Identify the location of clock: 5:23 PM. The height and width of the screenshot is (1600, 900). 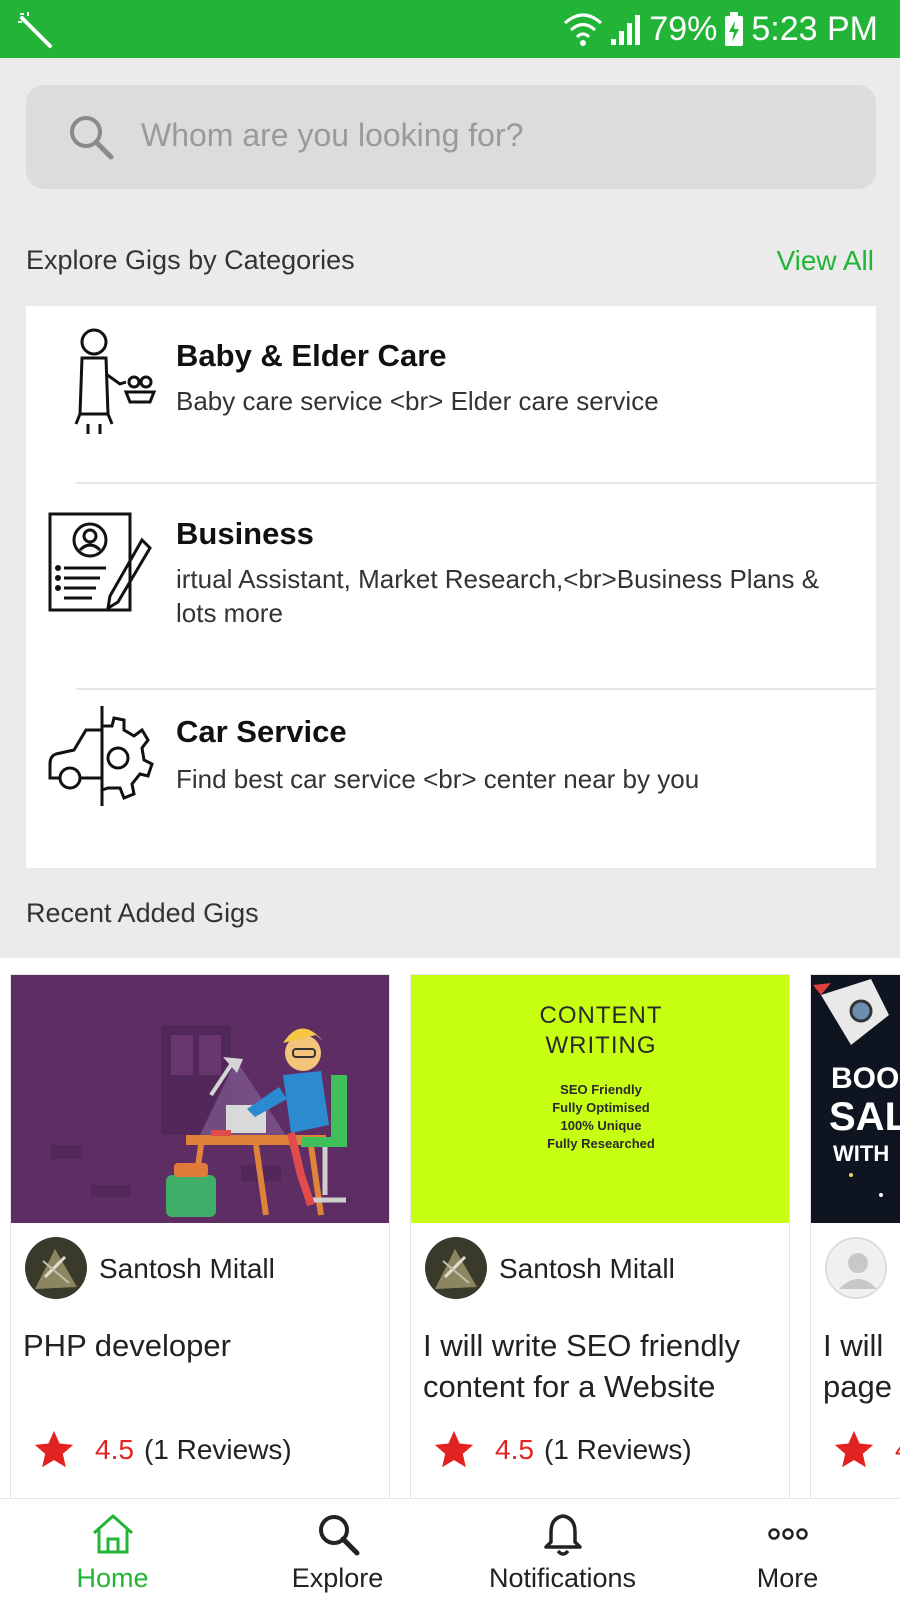
(814, 28).